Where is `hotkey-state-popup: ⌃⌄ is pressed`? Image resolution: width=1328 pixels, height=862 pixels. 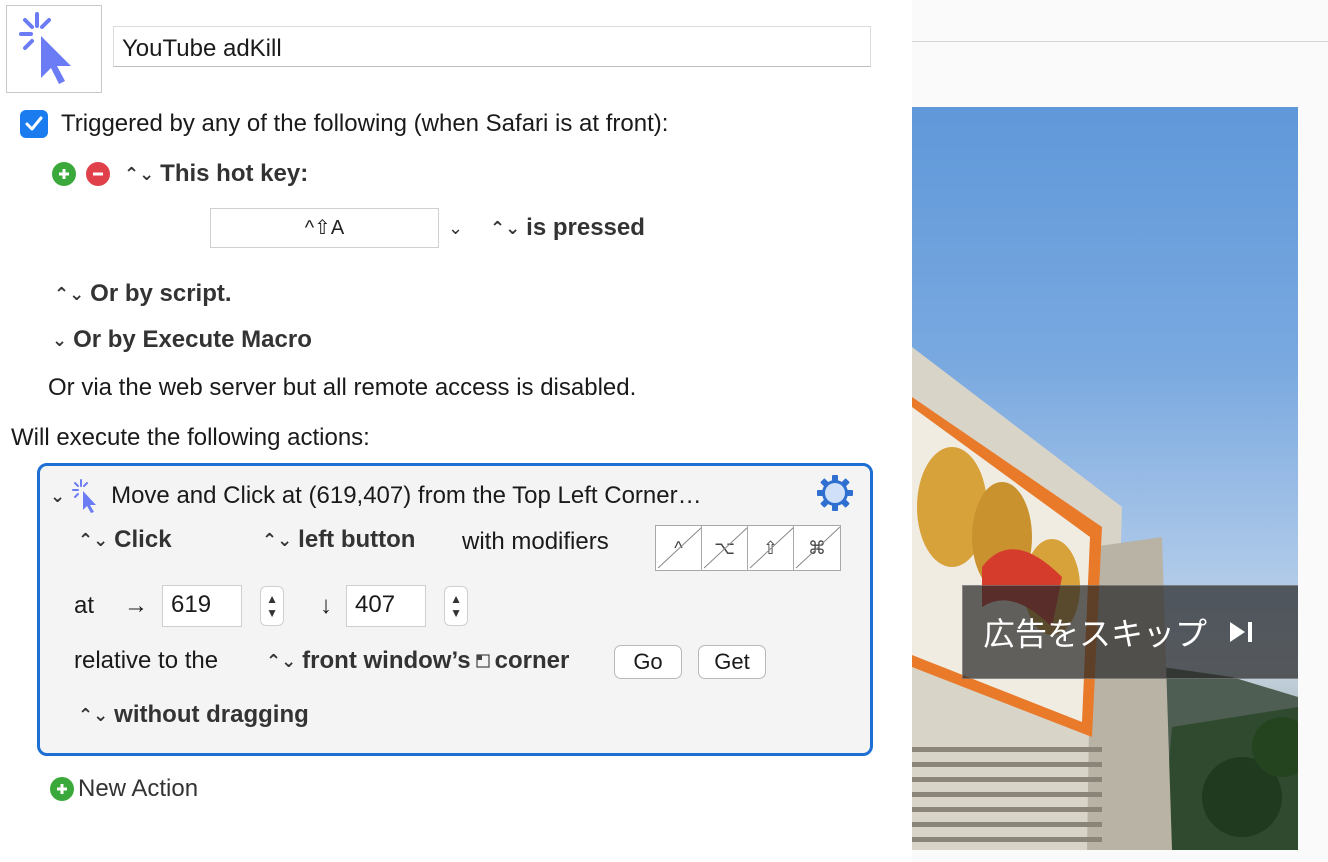 hotkey-state-popup: ⌃⌄ is pressed is located at coordinates (565, 228).